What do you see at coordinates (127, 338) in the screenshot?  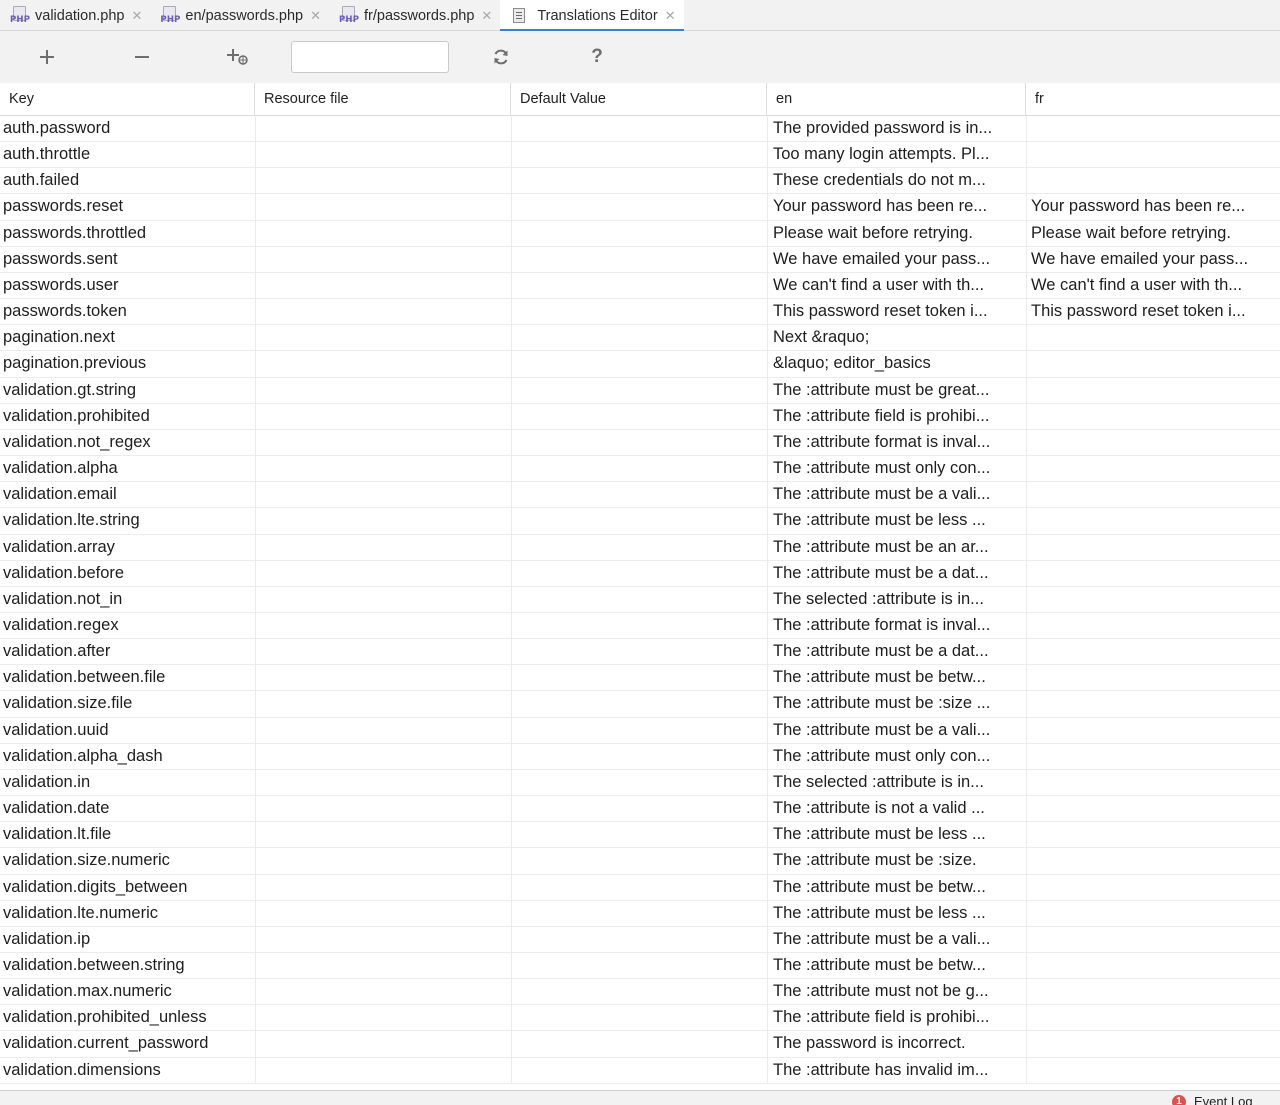 I see `cell-key: pagination.next` at bounding box center [127, 338].